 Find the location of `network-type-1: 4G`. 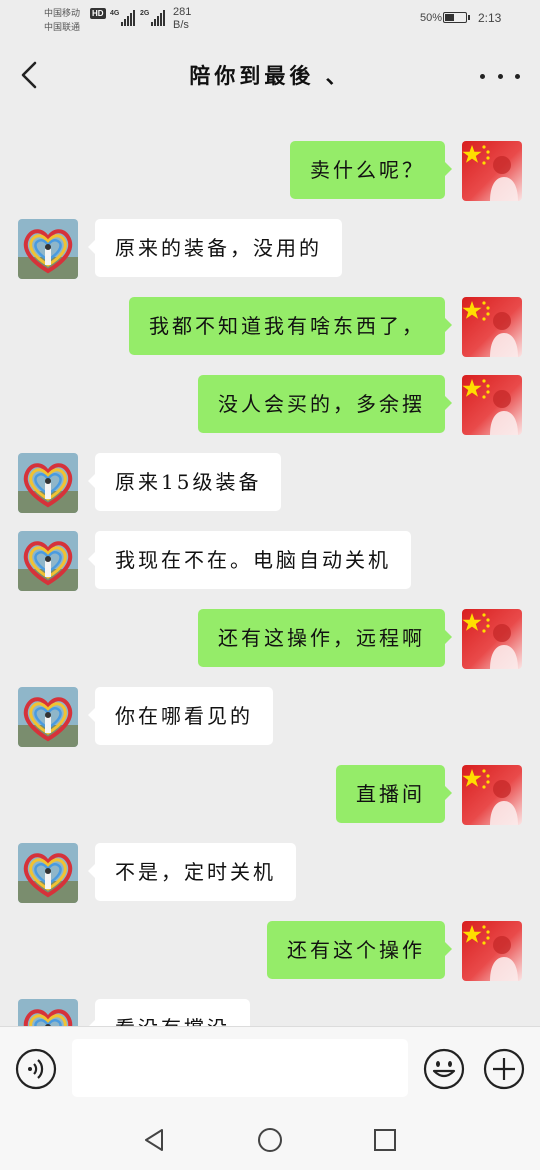

network-type-1: 4G is located at coordinates (115, 13).